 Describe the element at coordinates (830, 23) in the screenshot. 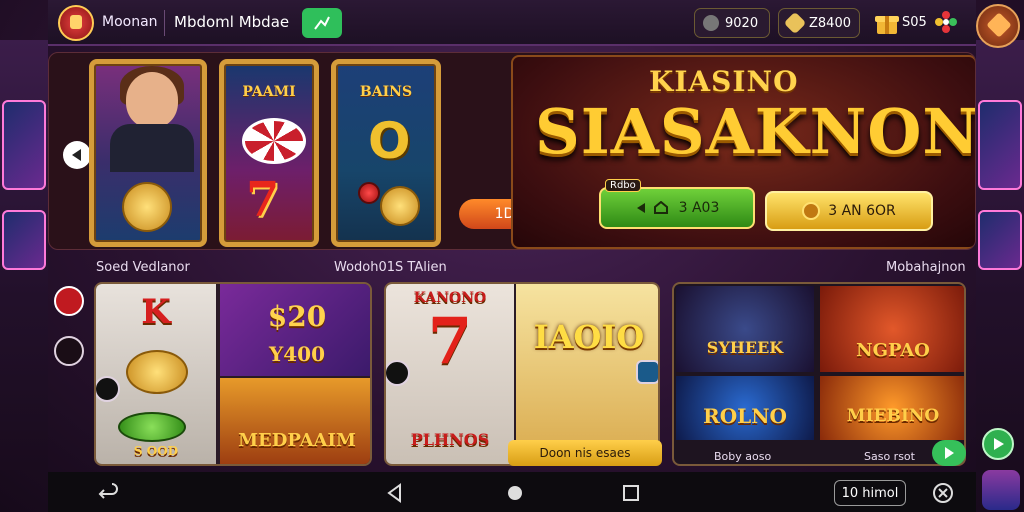

I see `balance-value: Z8400` at that location.